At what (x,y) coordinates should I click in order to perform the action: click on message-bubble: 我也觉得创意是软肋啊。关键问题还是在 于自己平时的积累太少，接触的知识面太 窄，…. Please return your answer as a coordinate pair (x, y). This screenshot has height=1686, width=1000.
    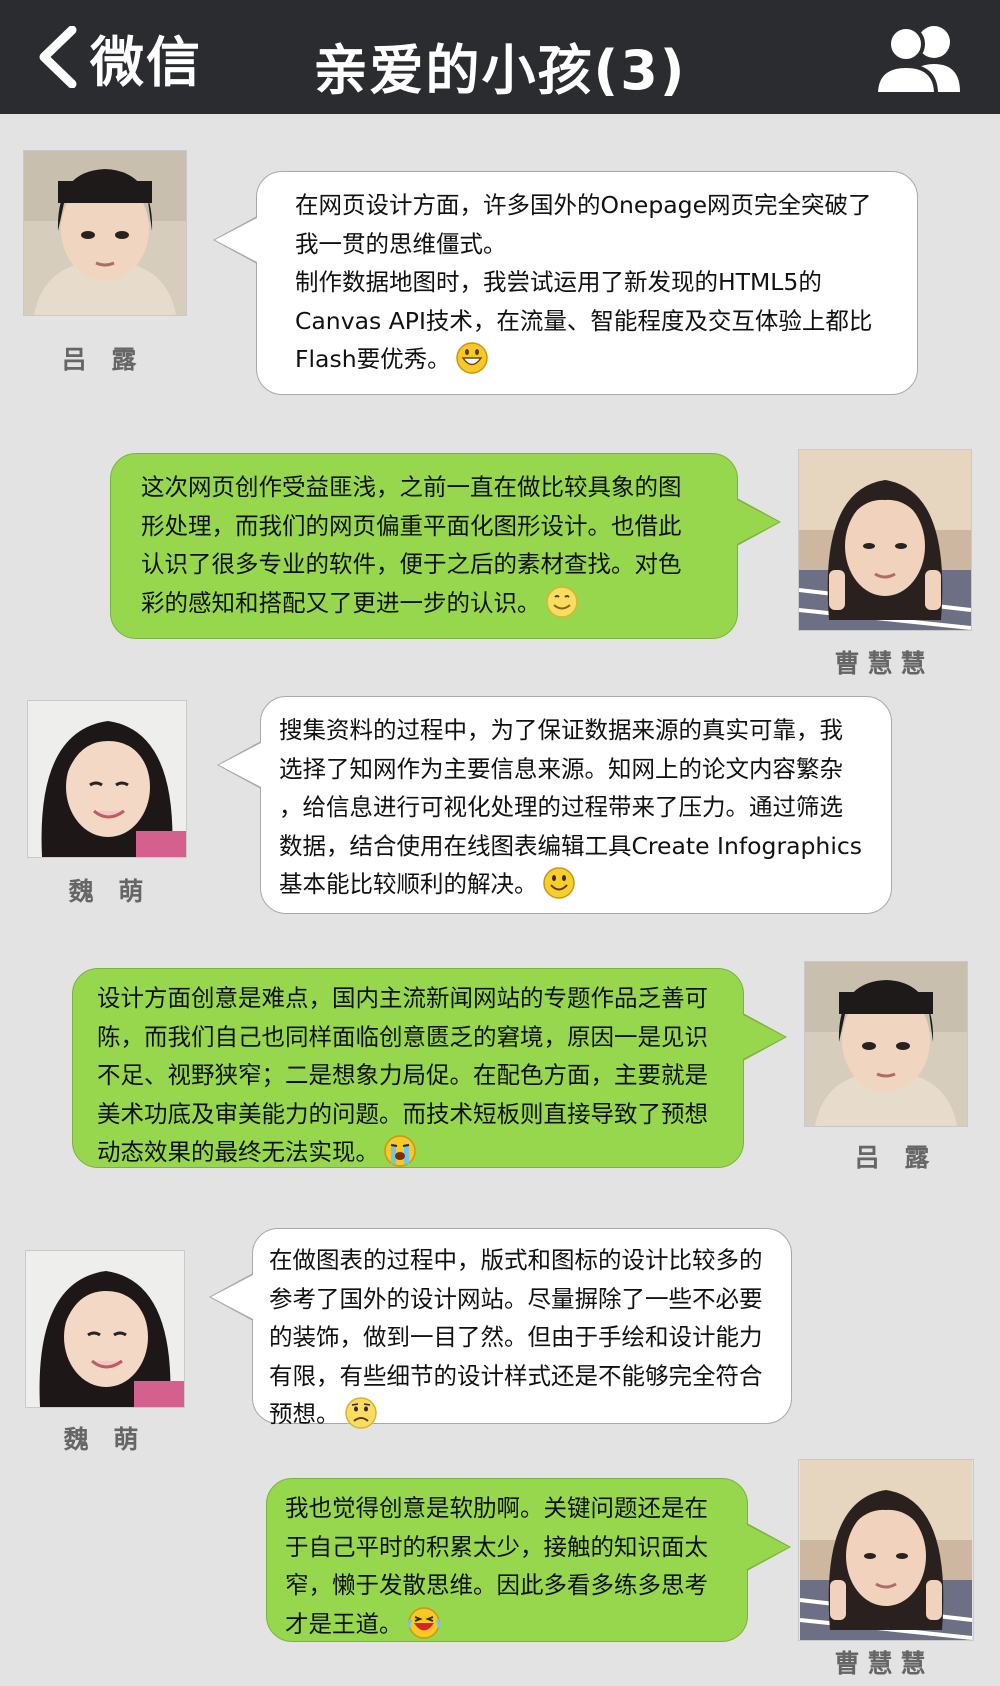
    Looking at the image, I should click on (528, 1560).